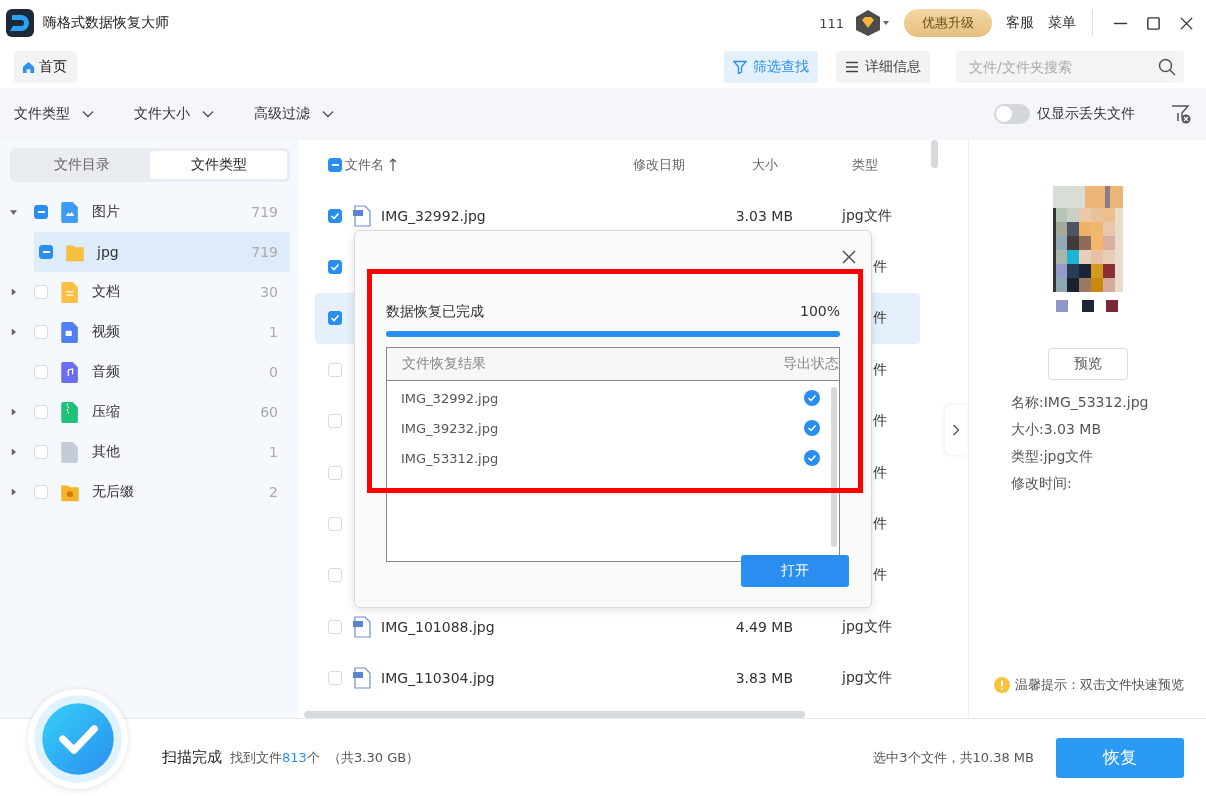  I want to click on user-count: 111, so click(831, 23).